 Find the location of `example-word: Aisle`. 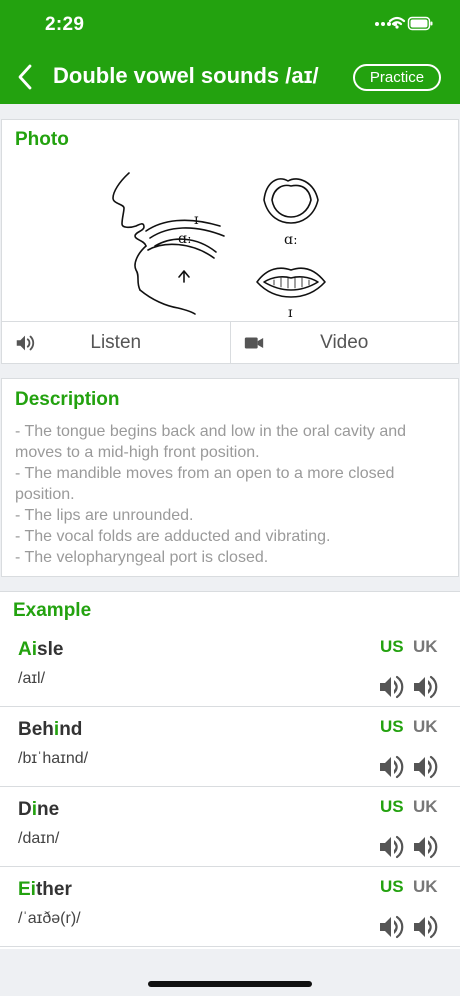

example-word: Aisle is located at coordinates (41, 649).